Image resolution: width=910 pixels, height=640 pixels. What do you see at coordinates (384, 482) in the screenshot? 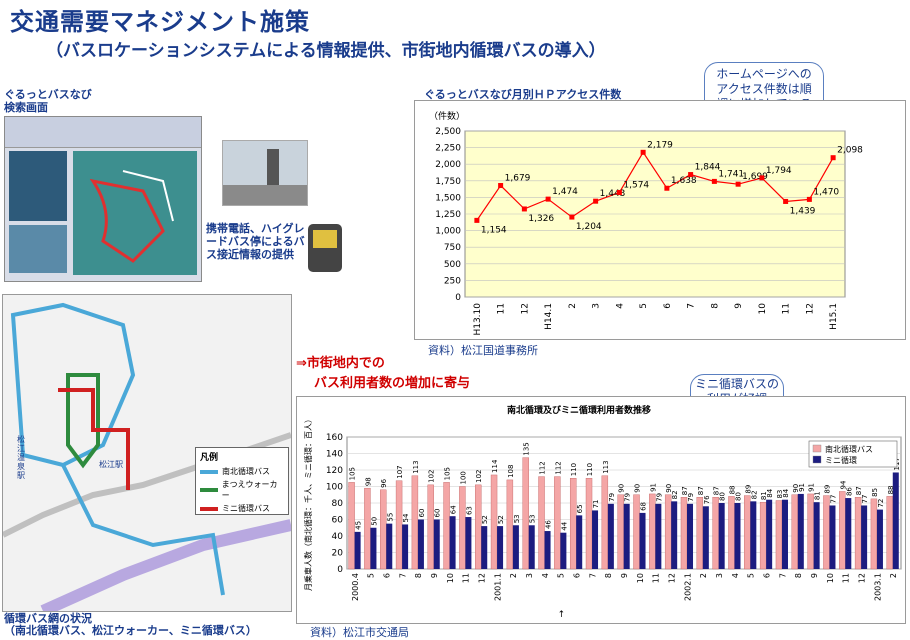
I see `bar-value-label: 96` at bounding box center [384, 482].